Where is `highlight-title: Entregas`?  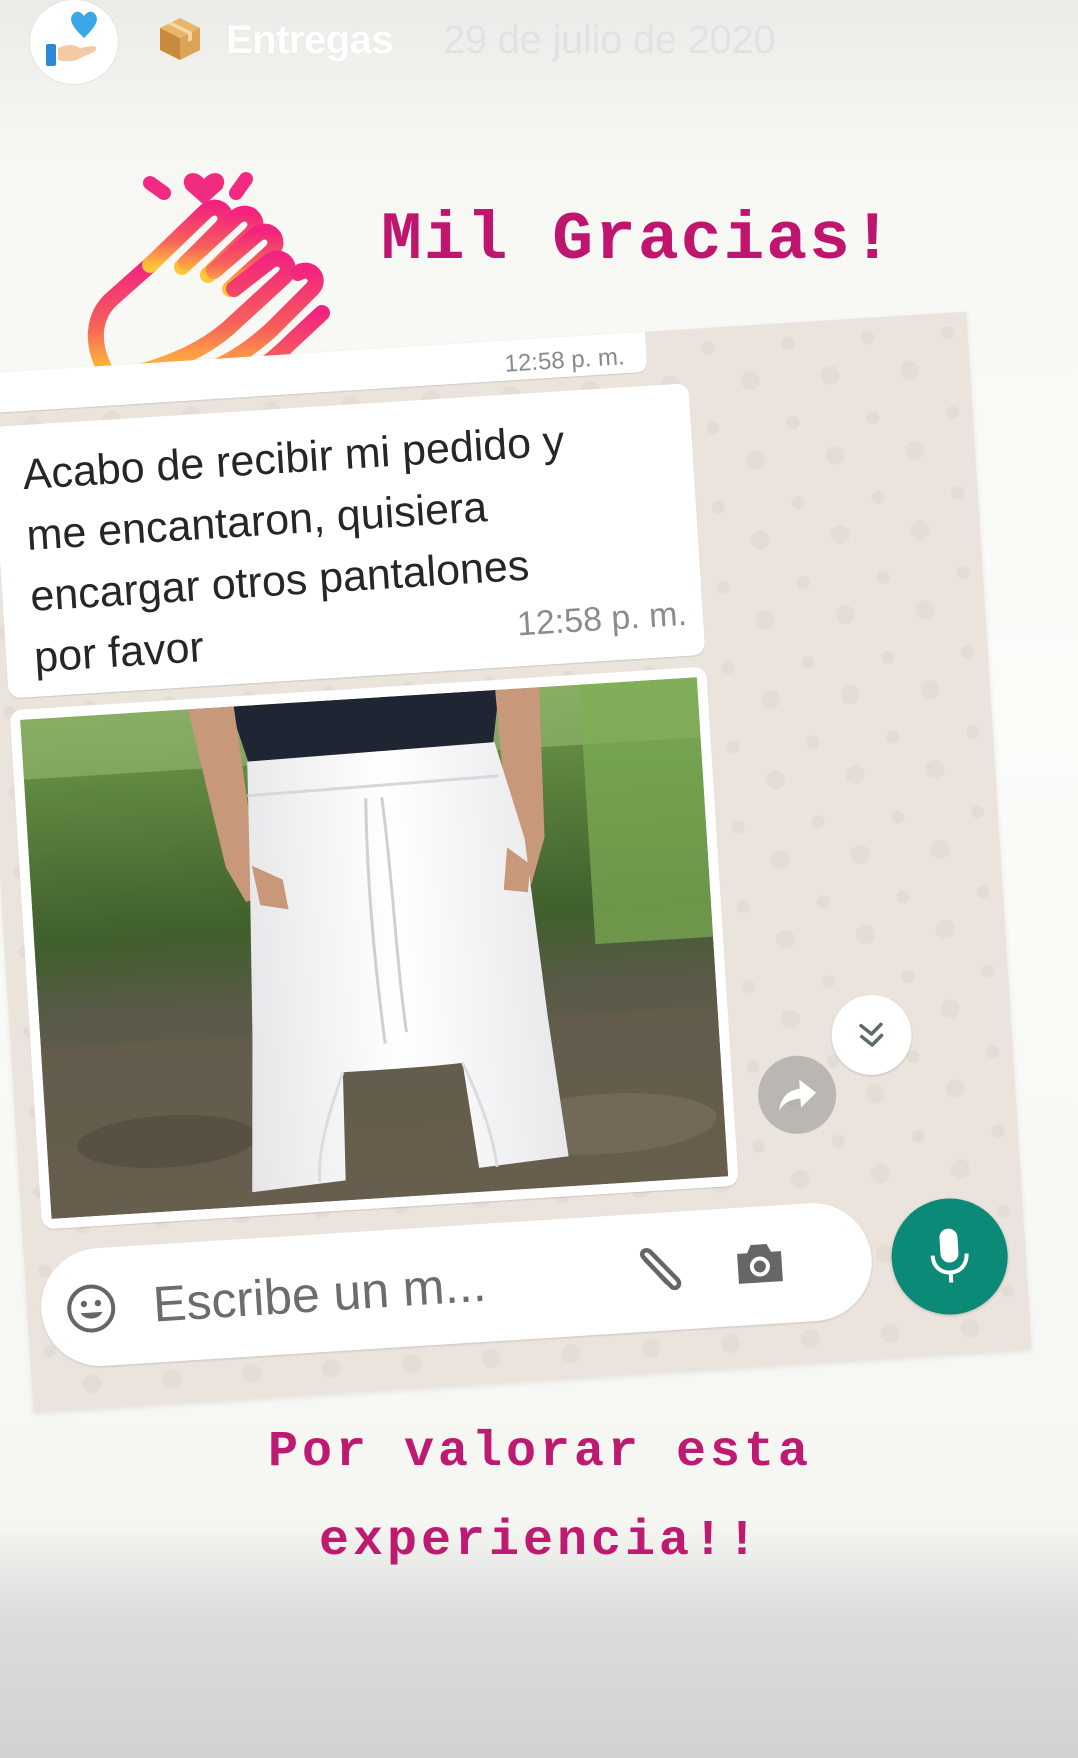
highlight-title: Entregas is located at coordinates (310, 40).